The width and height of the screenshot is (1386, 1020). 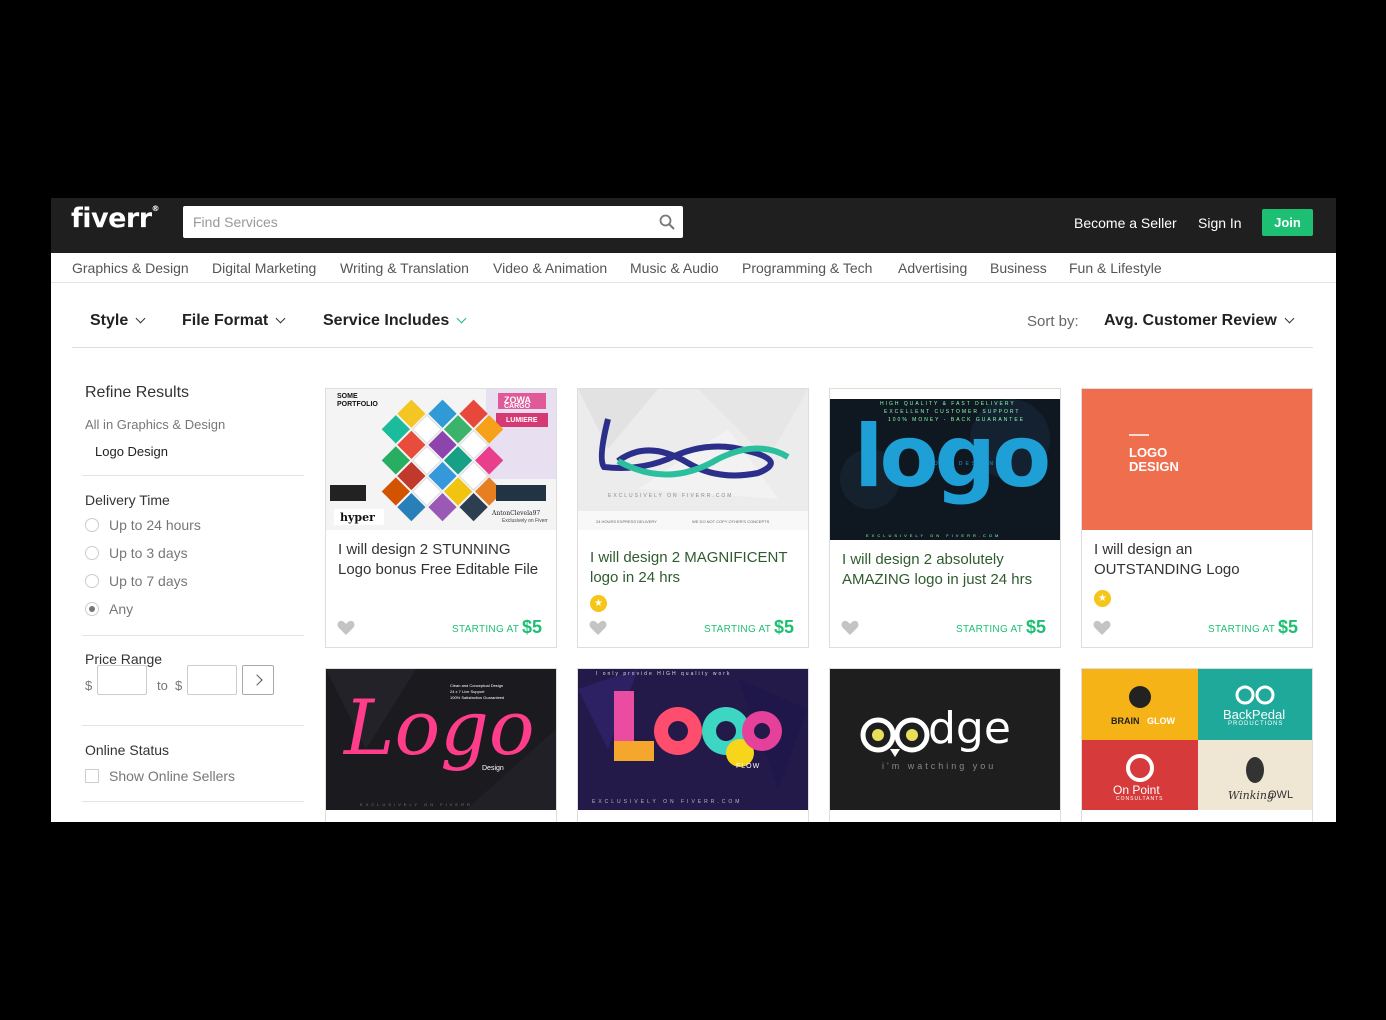 I want to click on gig-thumbnail: LOGO DESIGN, so click(x=1197, y=459).